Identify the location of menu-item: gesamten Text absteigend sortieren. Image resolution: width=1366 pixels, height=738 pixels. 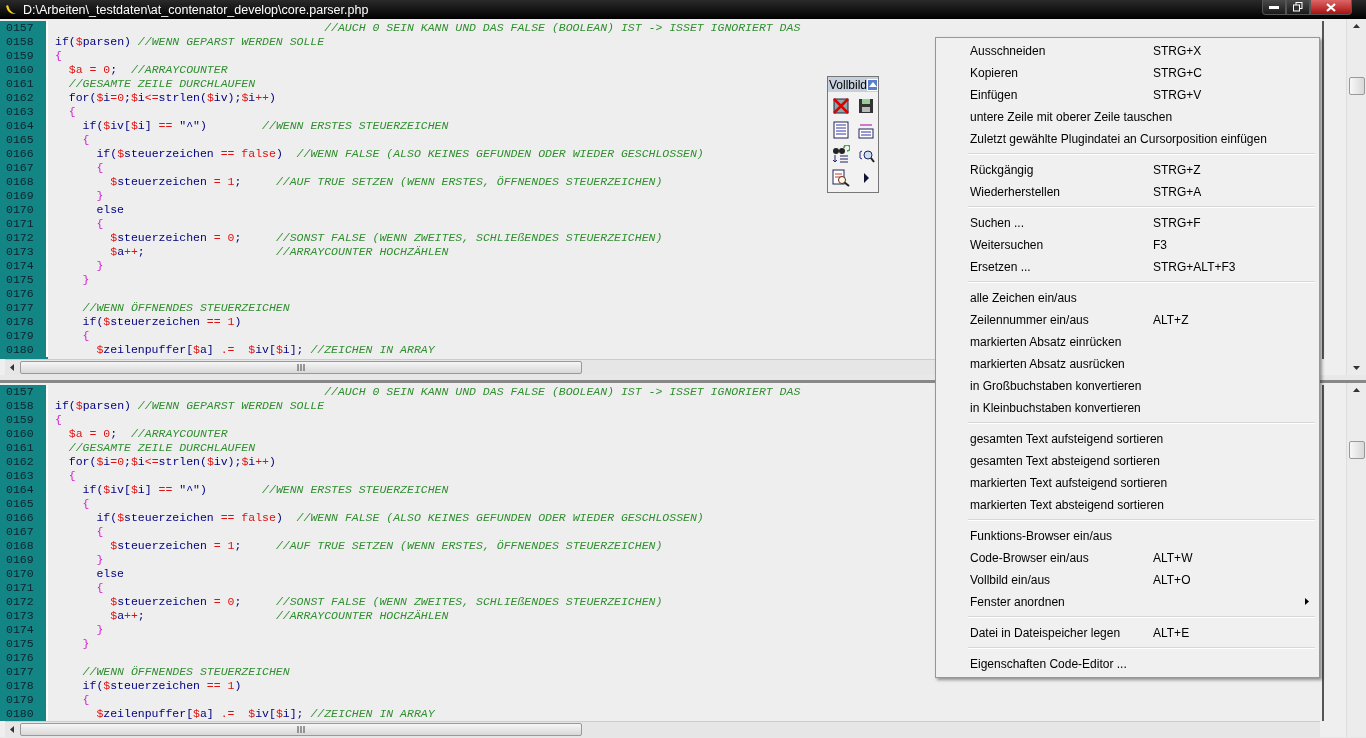
(1127, 461).